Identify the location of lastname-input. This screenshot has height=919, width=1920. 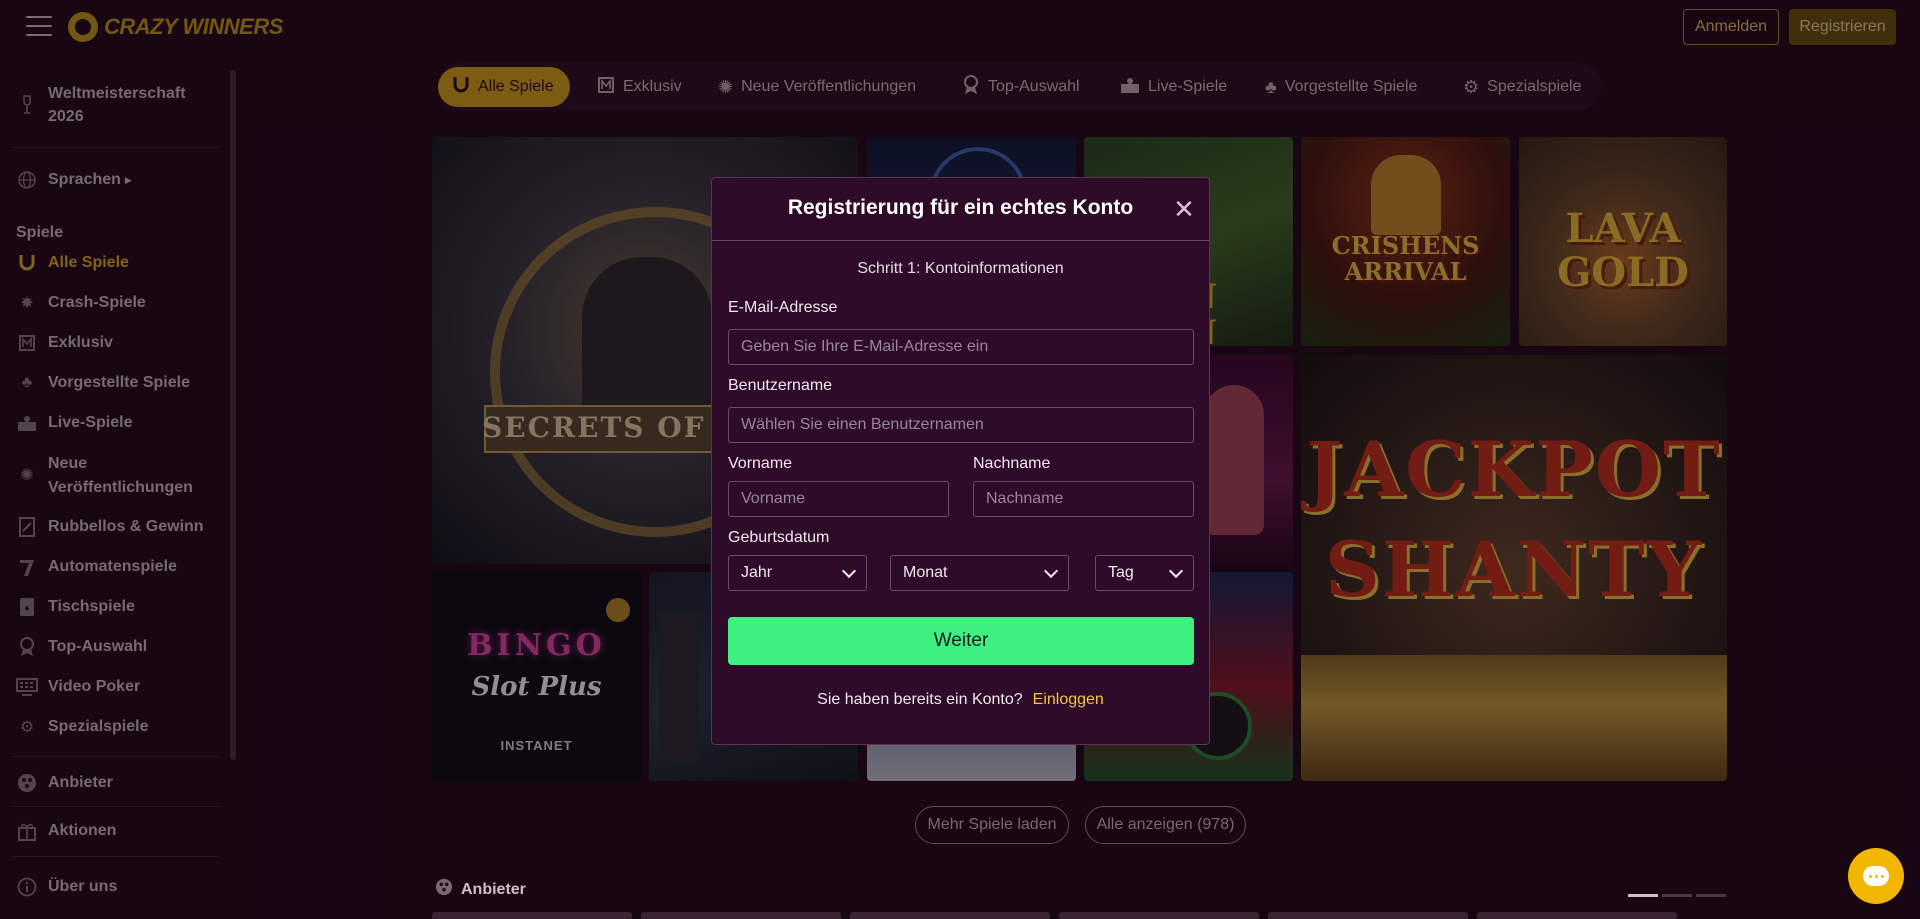
(1083, 499).